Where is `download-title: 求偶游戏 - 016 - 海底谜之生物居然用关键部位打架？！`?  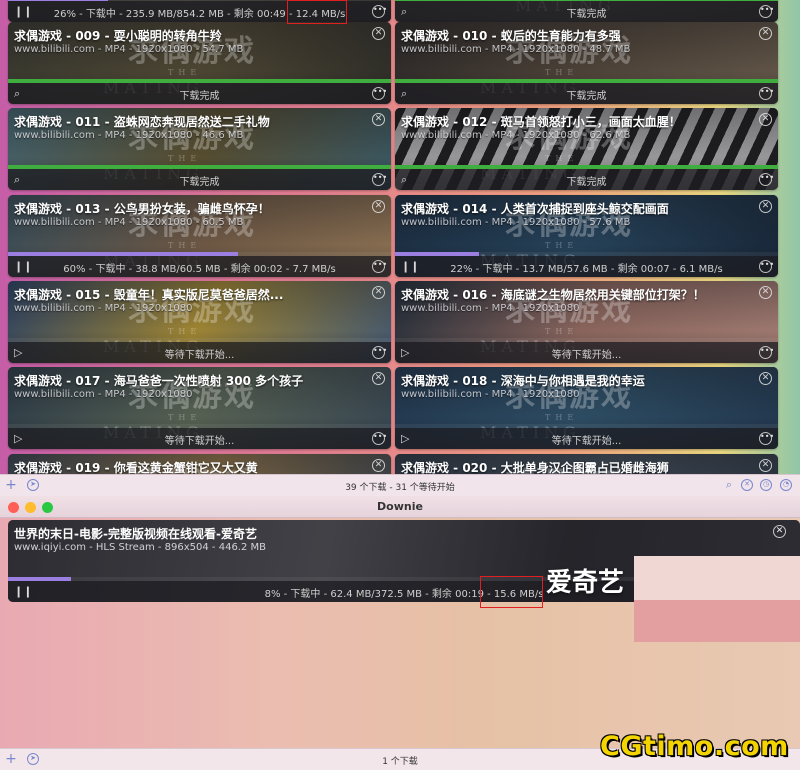 download-title: 求偶游戏 - 016 - 海底谜之生物居然用关键部位打架？！ is located at coordinates (553, 294).